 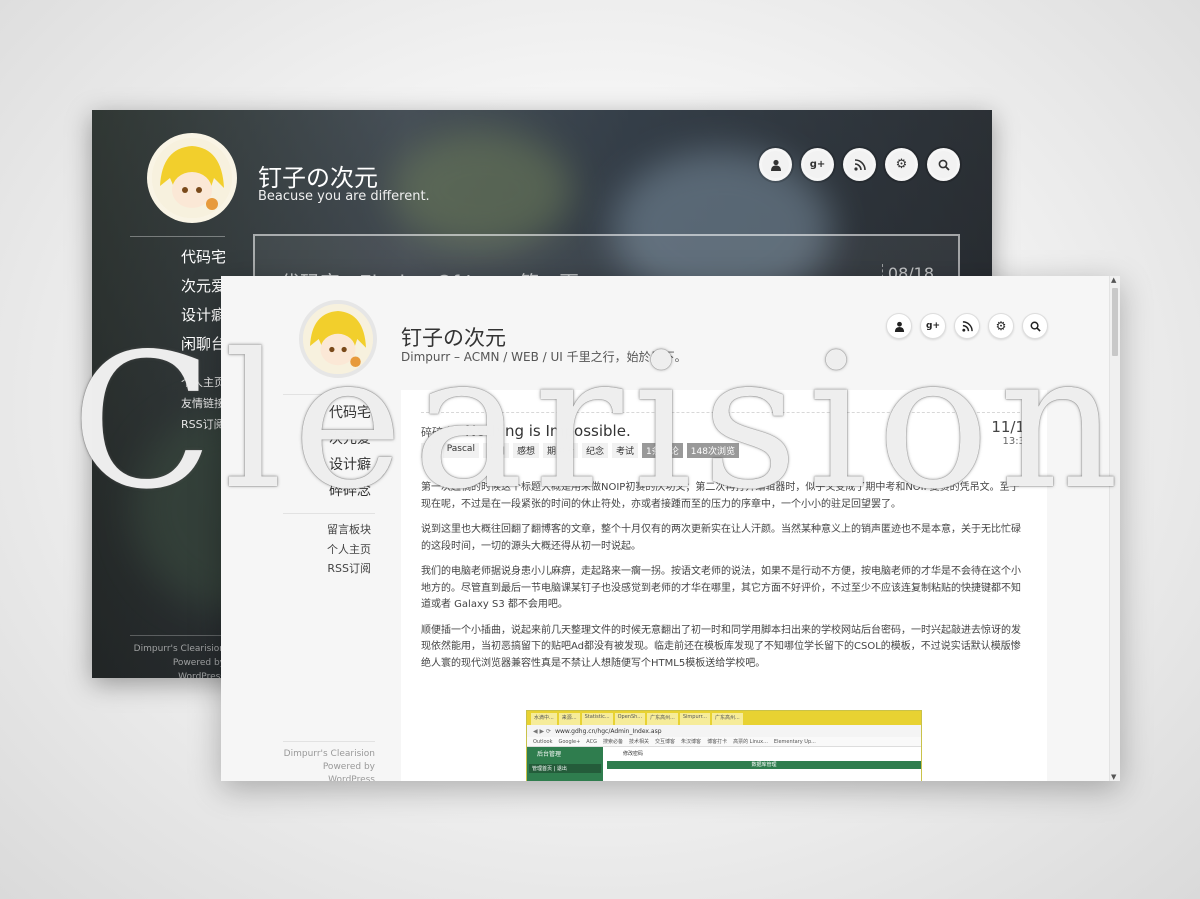 I want to click on sidebar-nav: 代码宅 次元爱 设计癖 闲聊台, so click(x=203, y=304).